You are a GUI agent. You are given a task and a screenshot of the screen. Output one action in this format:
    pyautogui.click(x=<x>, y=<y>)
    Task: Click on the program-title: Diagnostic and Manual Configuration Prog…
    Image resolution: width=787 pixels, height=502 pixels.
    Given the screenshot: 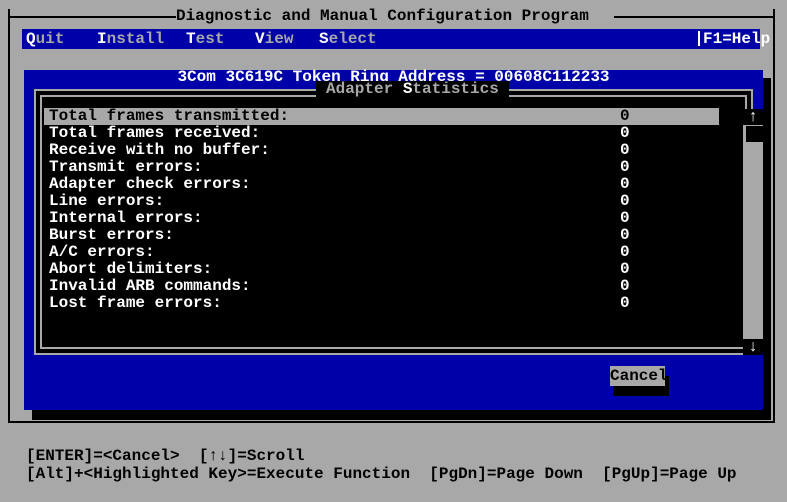 What is the action you would take?
    pyautogui.click(x=382, y=16)
    